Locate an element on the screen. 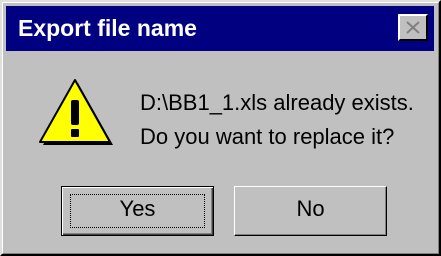 This screenshot has height=256, width=441. message-line-1: D:\BB1_1.xls already exists. is located at coordinates (277, 102).